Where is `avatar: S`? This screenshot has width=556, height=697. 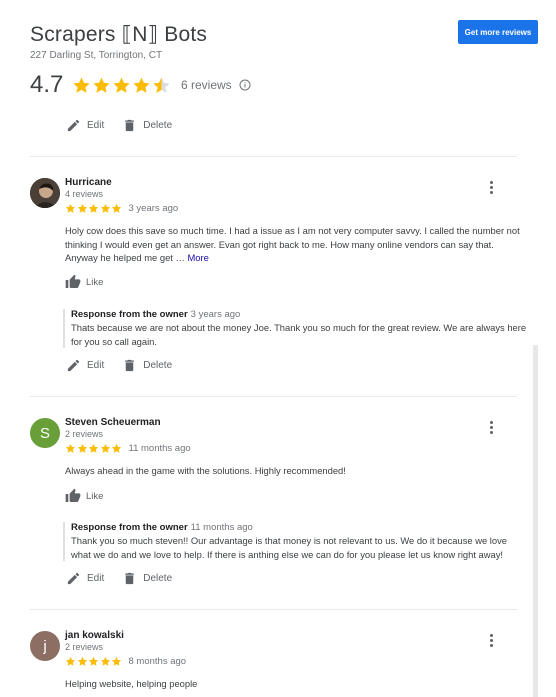
avatar: S is located at coordinates (45, 433).